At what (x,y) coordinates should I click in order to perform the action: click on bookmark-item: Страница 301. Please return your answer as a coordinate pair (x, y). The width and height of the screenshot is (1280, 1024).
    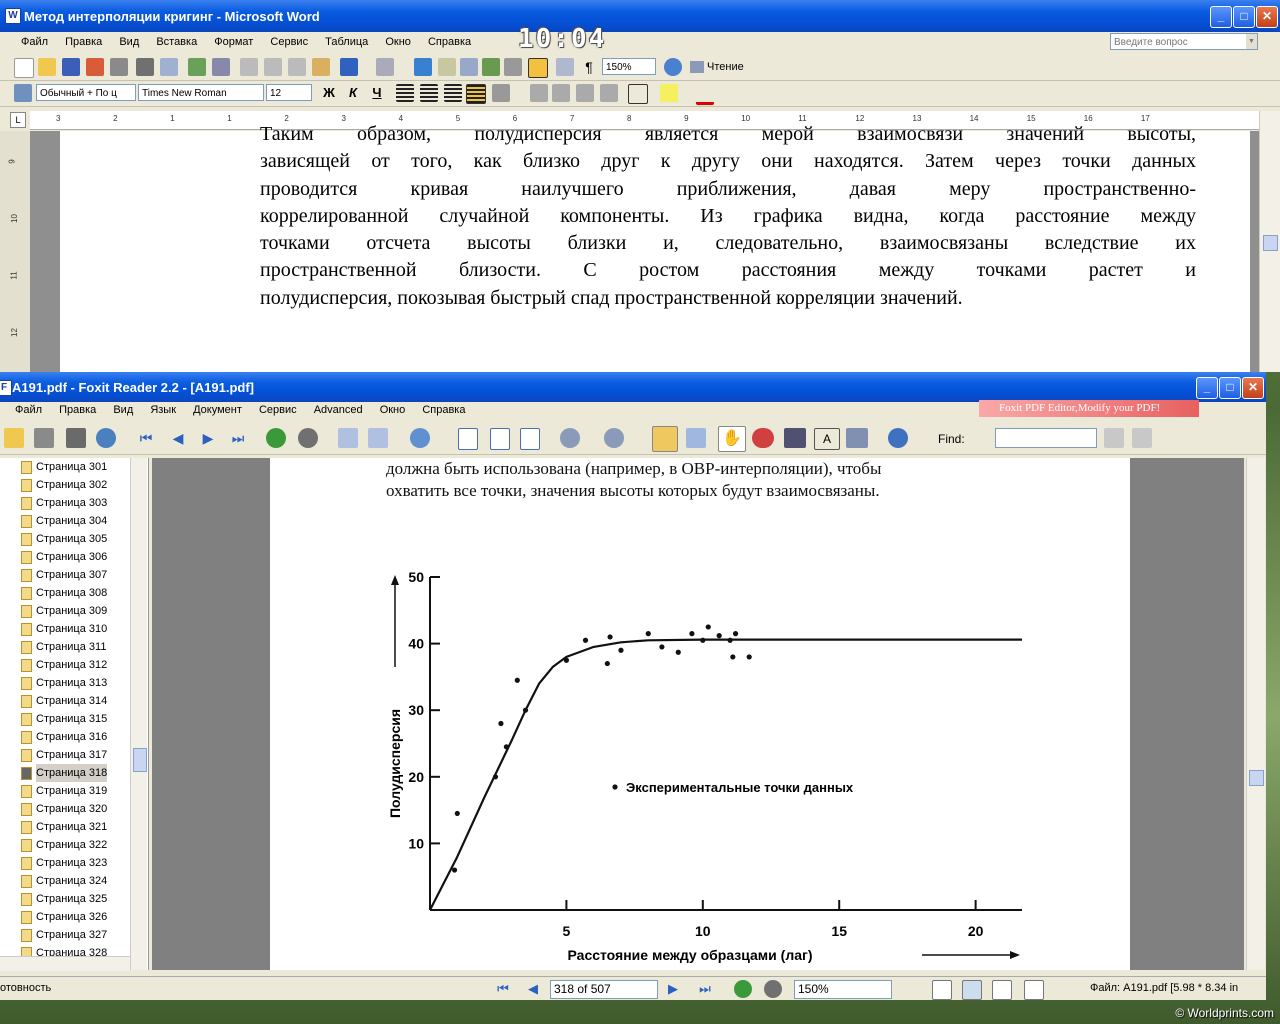
    Looking at the image, I should click on (64, 467).